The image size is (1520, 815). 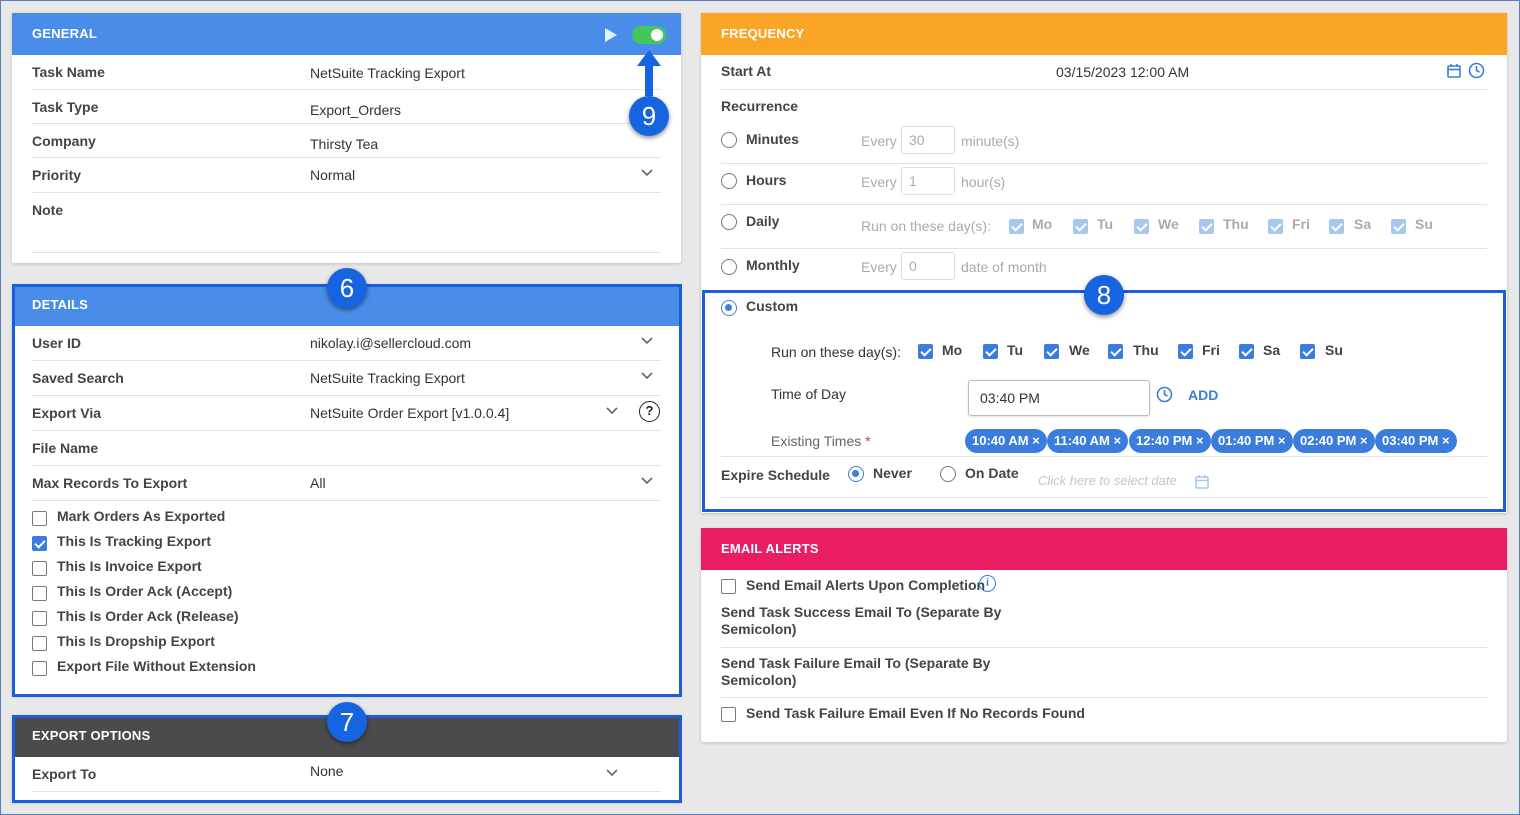 What do you see at coordinates (1206, 226) in the screenshot?
I see `daily-thu-checkbox` at bounding box center [1206, 226].